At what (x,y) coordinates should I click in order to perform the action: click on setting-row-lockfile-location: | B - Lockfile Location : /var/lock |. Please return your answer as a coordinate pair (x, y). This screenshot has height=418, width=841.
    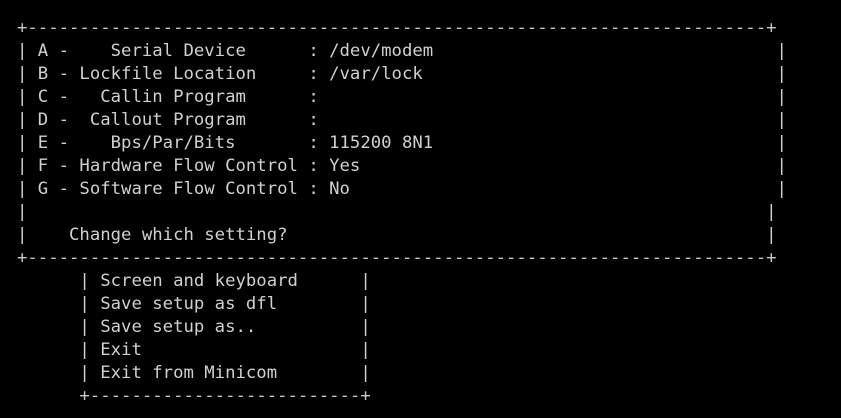
    Looking at the image, I should click on (402, 74).